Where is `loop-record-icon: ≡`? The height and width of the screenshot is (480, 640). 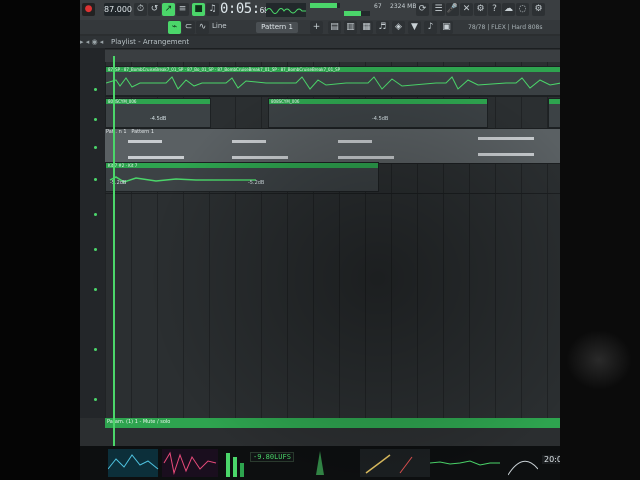
loop-record-icon: ≡ is located at coordinates (182, 9).